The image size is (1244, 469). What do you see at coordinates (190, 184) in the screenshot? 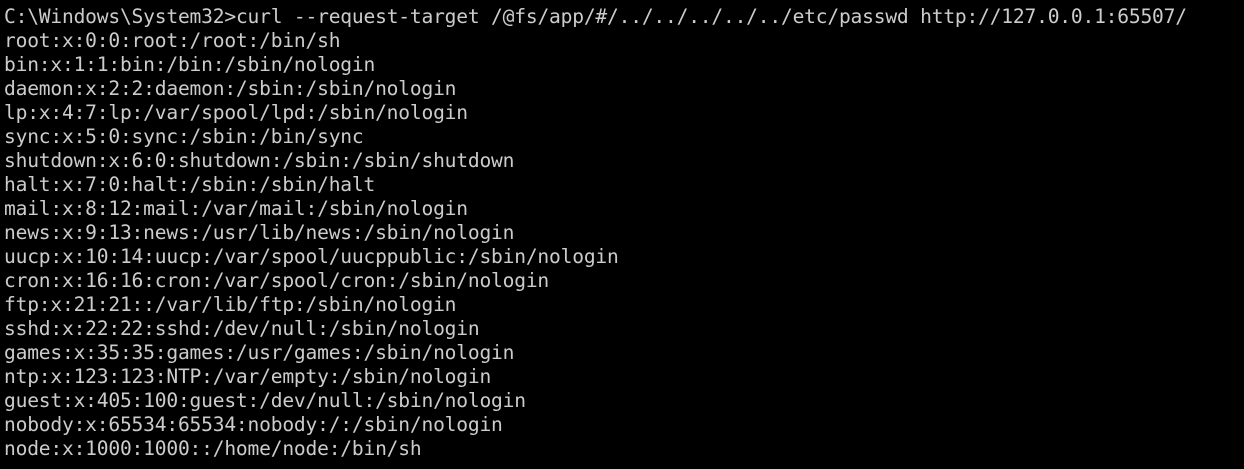
I see `output-line: halt:x:7:0:halt:/sbin:/sbin/halt` at bounding box center [190, 184].